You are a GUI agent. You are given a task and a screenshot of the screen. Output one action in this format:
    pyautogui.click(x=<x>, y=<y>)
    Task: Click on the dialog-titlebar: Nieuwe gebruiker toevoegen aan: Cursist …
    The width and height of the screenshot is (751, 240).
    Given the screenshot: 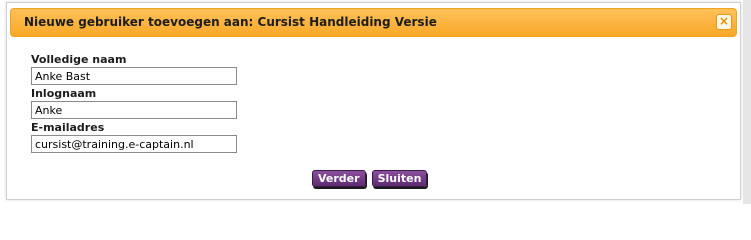 What is the action you would take?
    pyautogui.click(x=373, y=22)
    